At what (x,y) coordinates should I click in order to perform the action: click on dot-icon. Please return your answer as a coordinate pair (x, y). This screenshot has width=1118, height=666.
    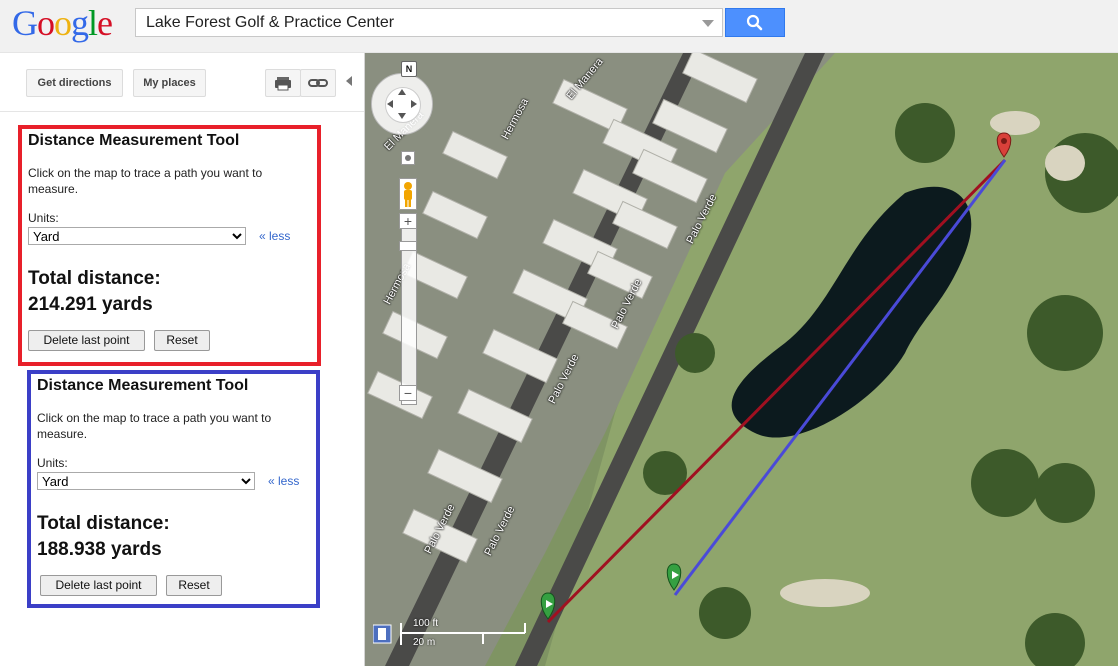
    Looking at the image, I should click on (408, 158).